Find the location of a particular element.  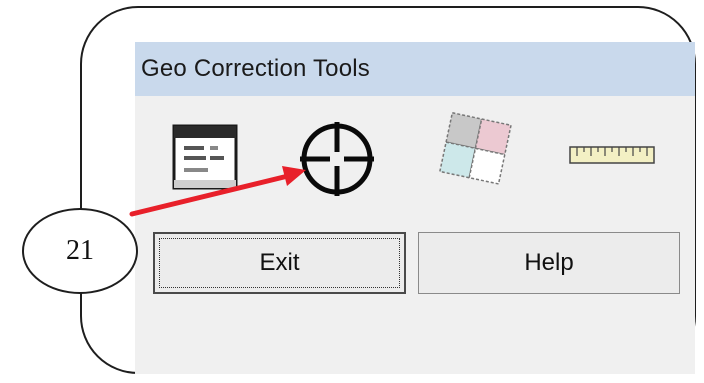

exit-button: Exit is located at coordinates (279, 263).